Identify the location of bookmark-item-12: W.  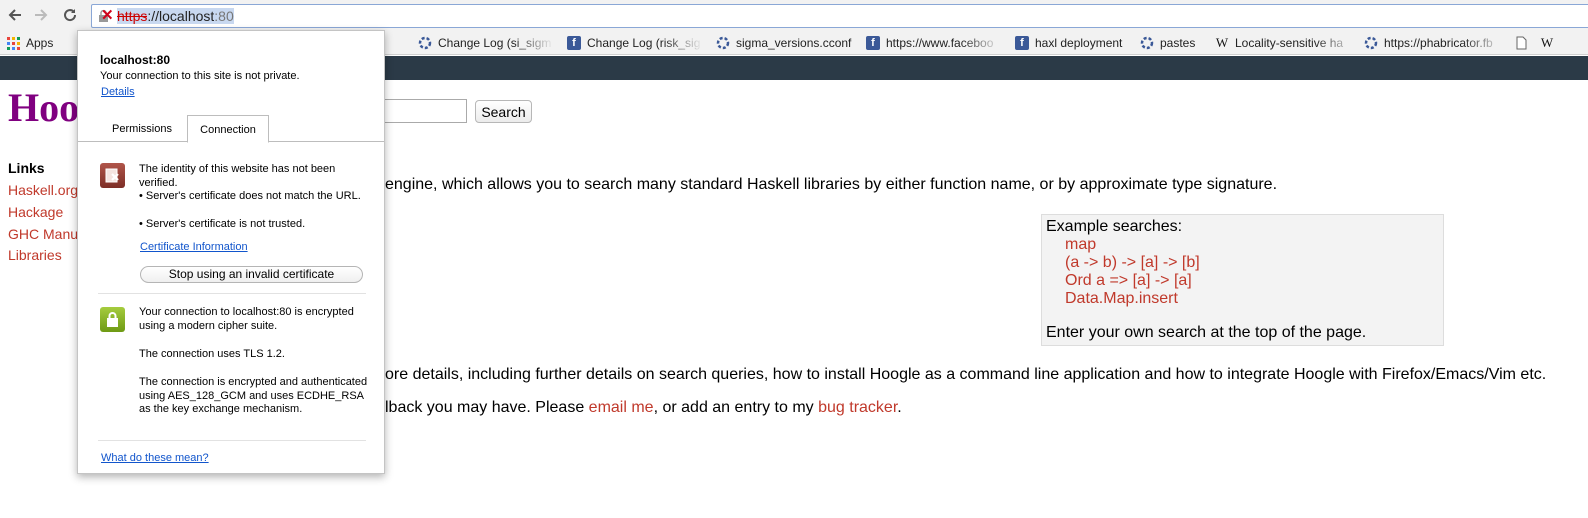
(1560, 43).